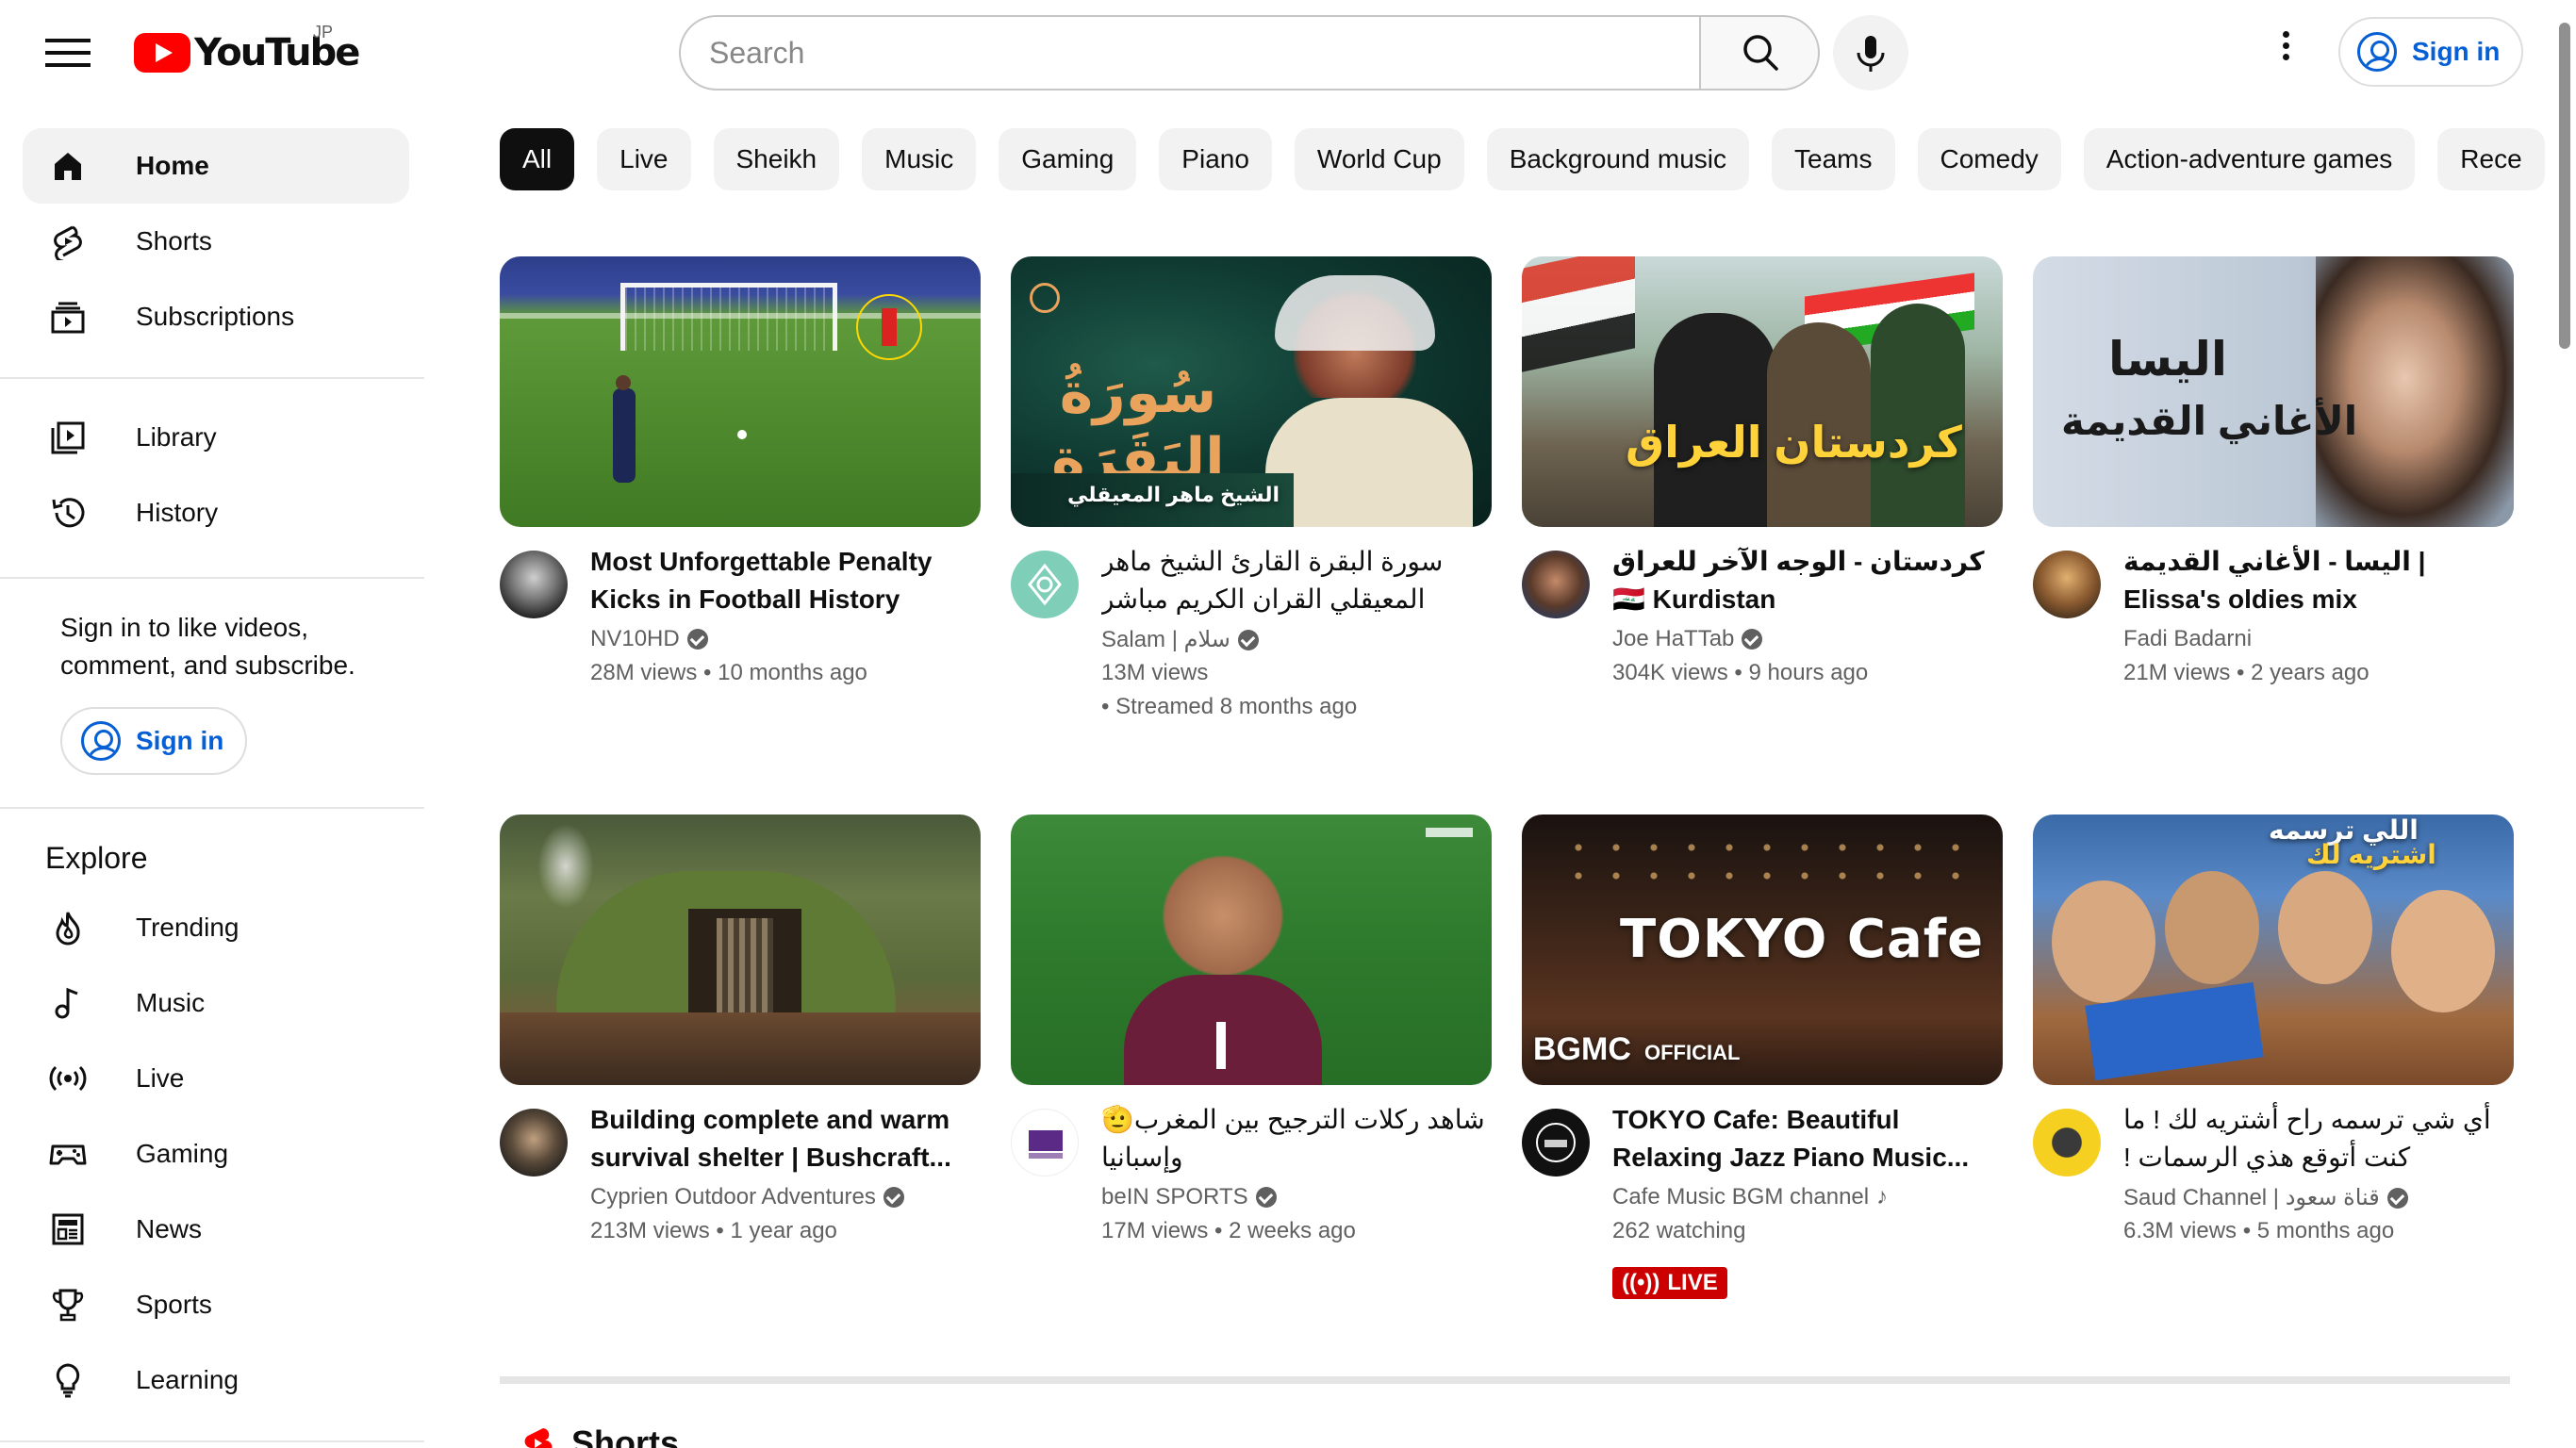 The image size is (2576, 1448). I want to click on sidebar-item-learning: Learning, so click(216, 1380).